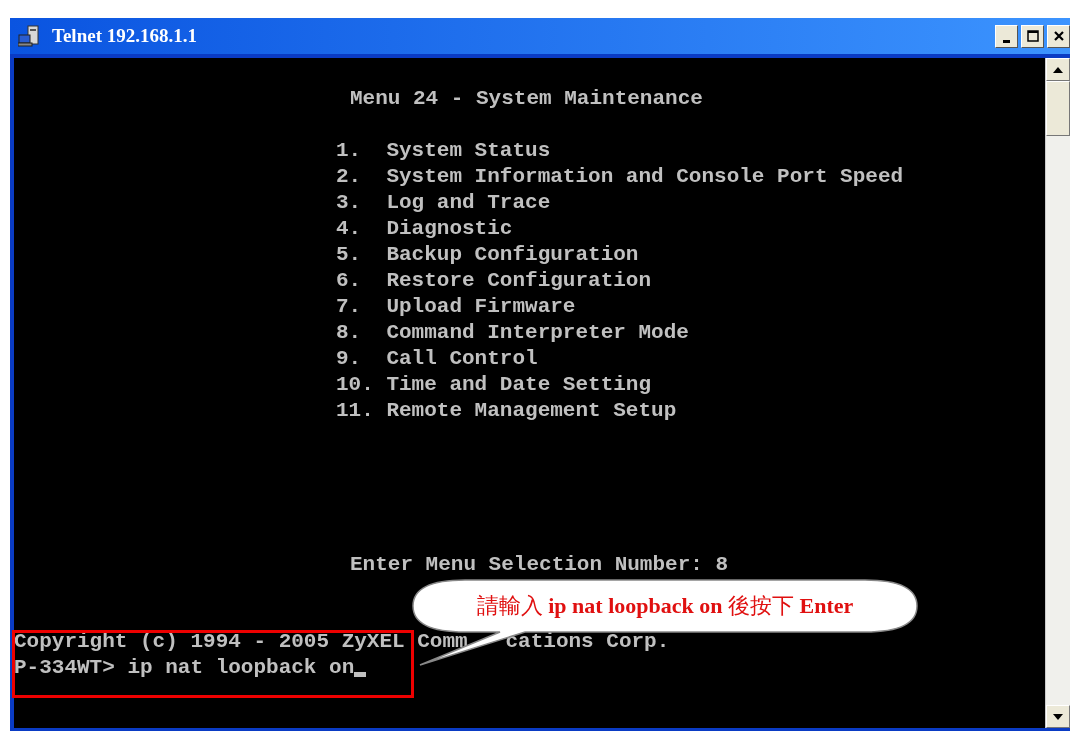 Image resolution: width=1070 pixels, height=731 pixels. What do you see at coordinates (690, 151) in the screenshot?
I see `menu-option: 1. System Status` at bounding box center [690, 151].